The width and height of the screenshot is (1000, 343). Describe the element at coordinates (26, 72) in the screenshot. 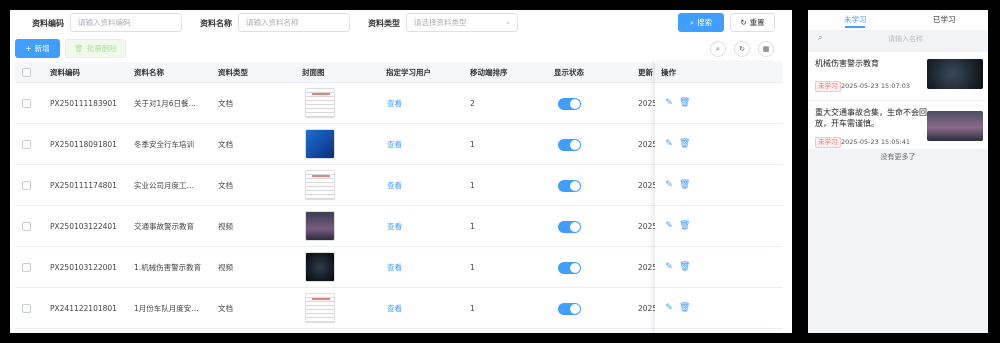

I see `select-all-checkbox` at that location.